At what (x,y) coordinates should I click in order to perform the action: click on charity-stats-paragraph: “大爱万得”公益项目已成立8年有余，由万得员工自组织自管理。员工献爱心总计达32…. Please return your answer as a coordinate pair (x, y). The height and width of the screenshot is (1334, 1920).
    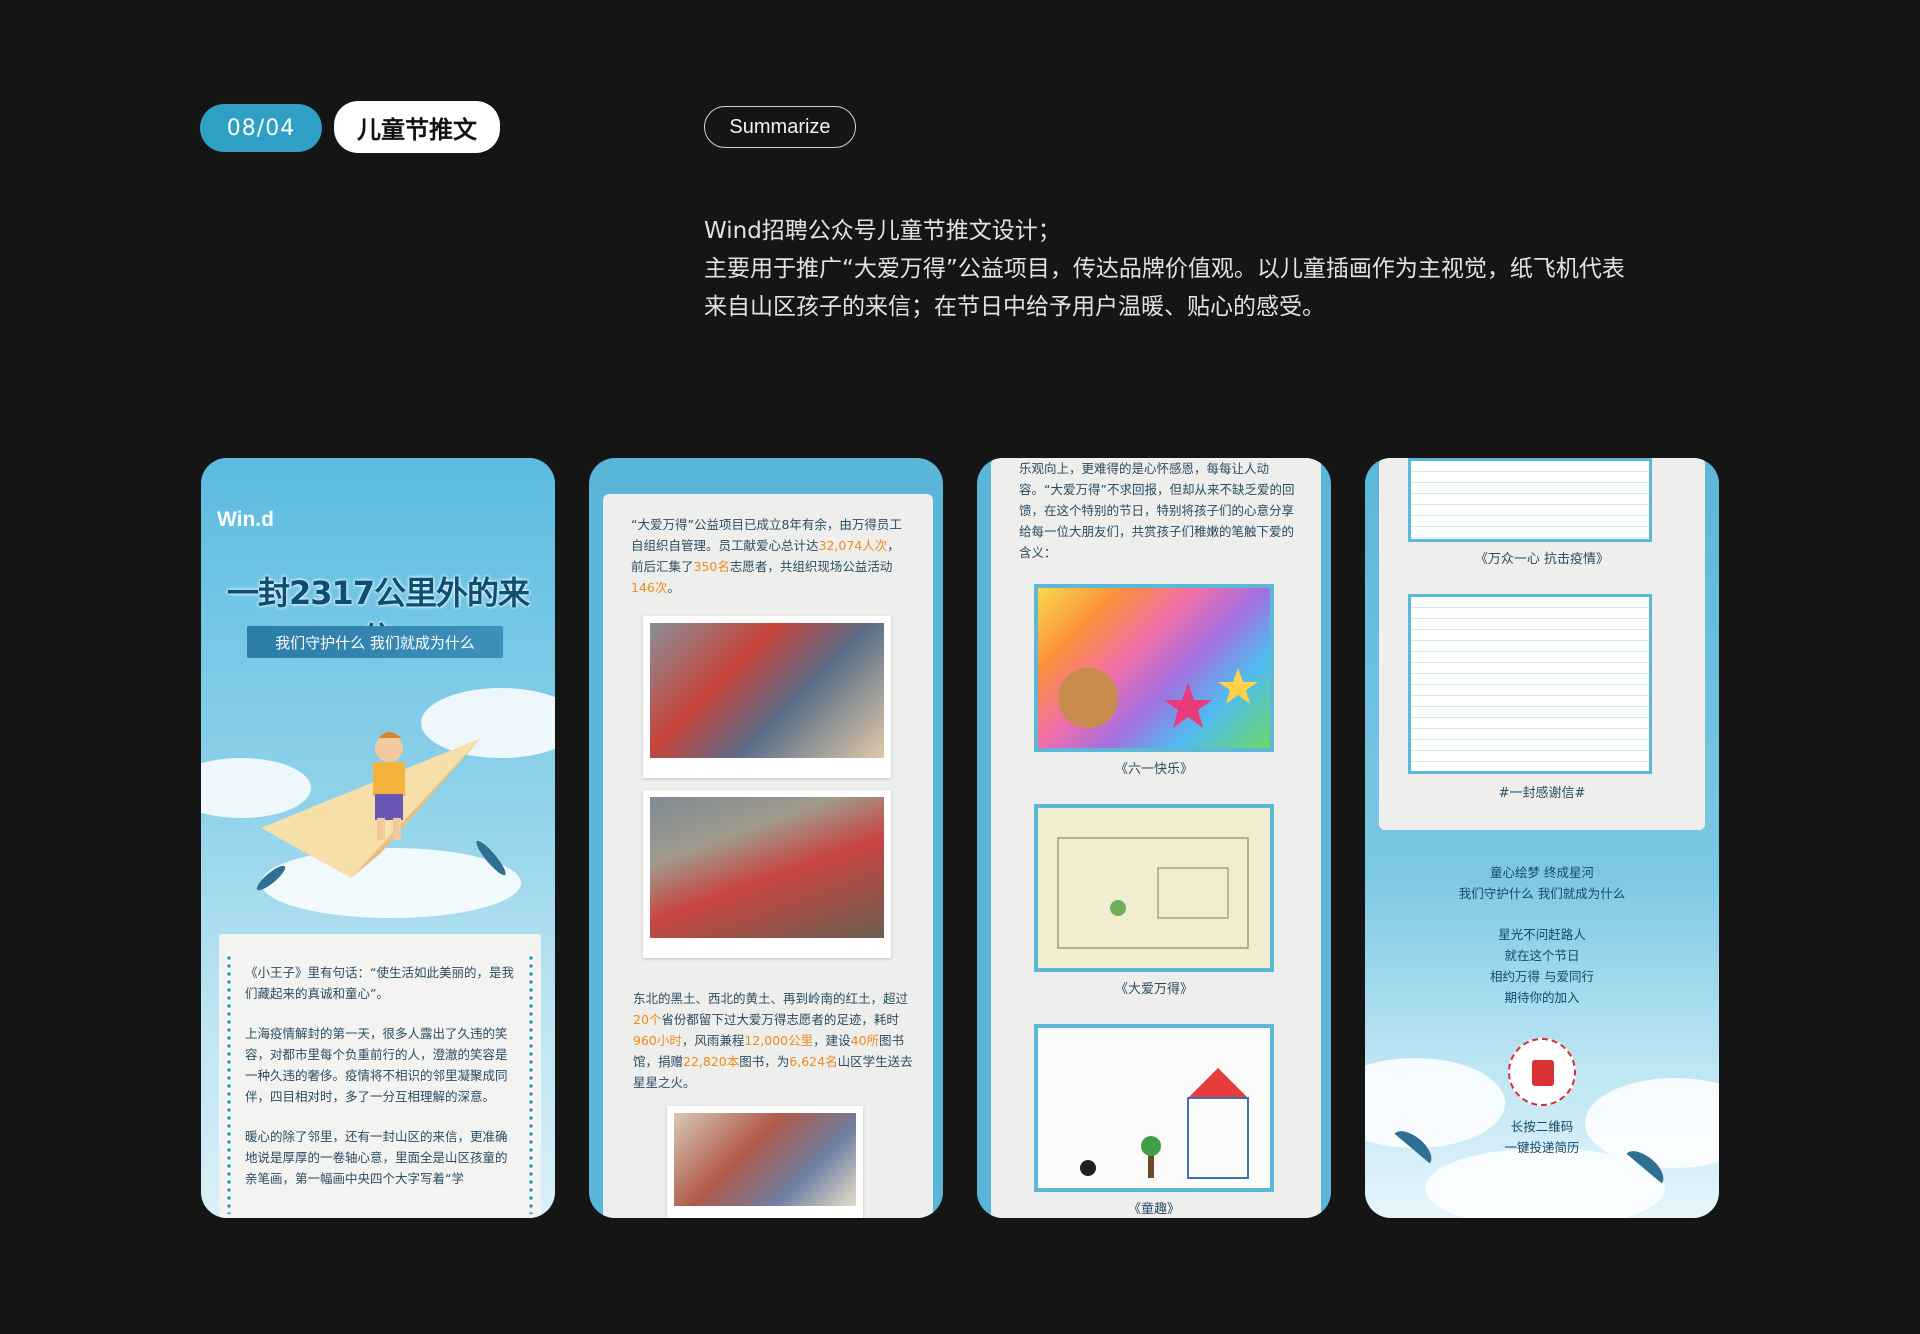
    Looking at the image, I should click on (766, 556).